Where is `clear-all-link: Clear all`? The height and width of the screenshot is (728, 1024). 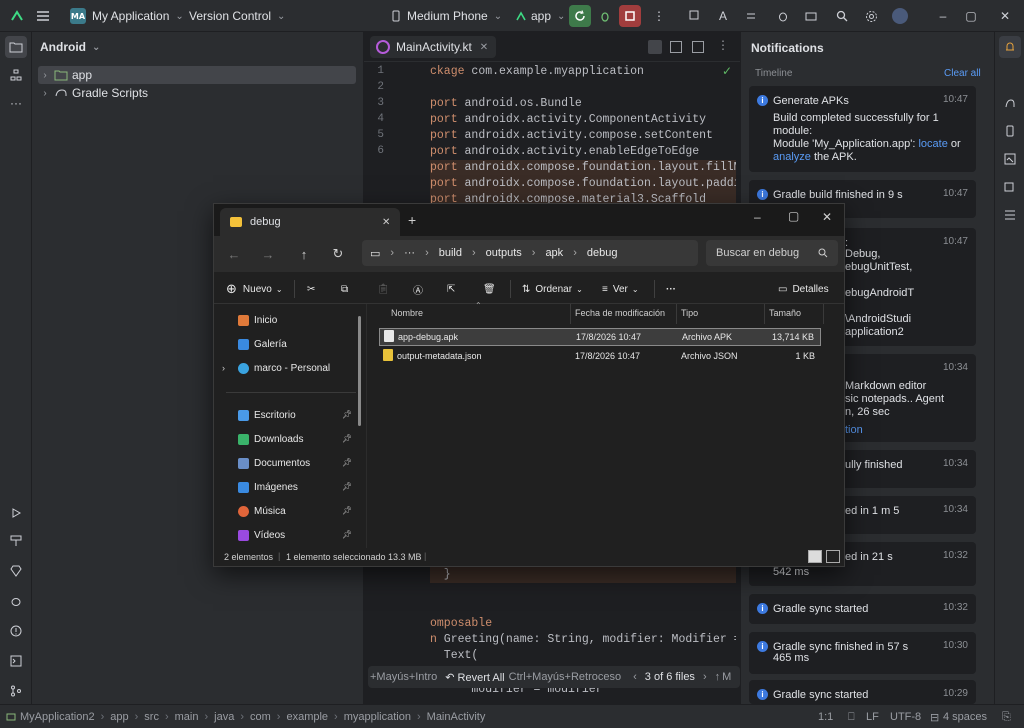
clear-all-link: Clear all is located at coordinates (962, 73).